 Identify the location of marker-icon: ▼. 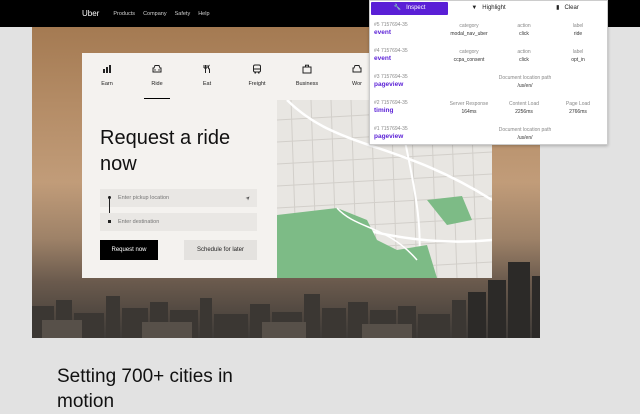
(474, 8).